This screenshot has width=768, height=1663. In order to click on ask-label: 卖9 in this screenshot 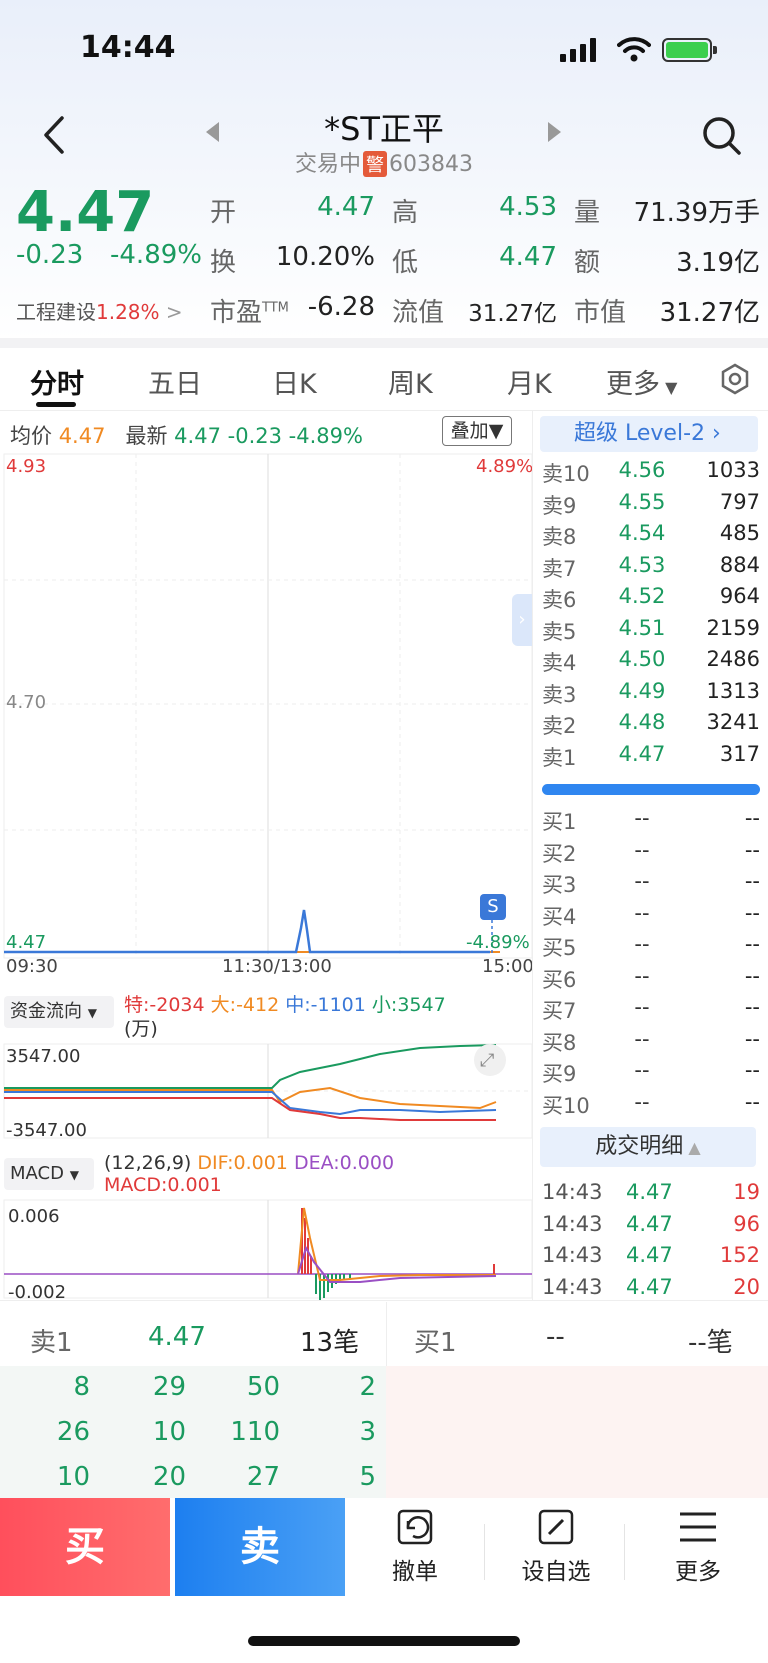, I will do `click(559, 505)`.